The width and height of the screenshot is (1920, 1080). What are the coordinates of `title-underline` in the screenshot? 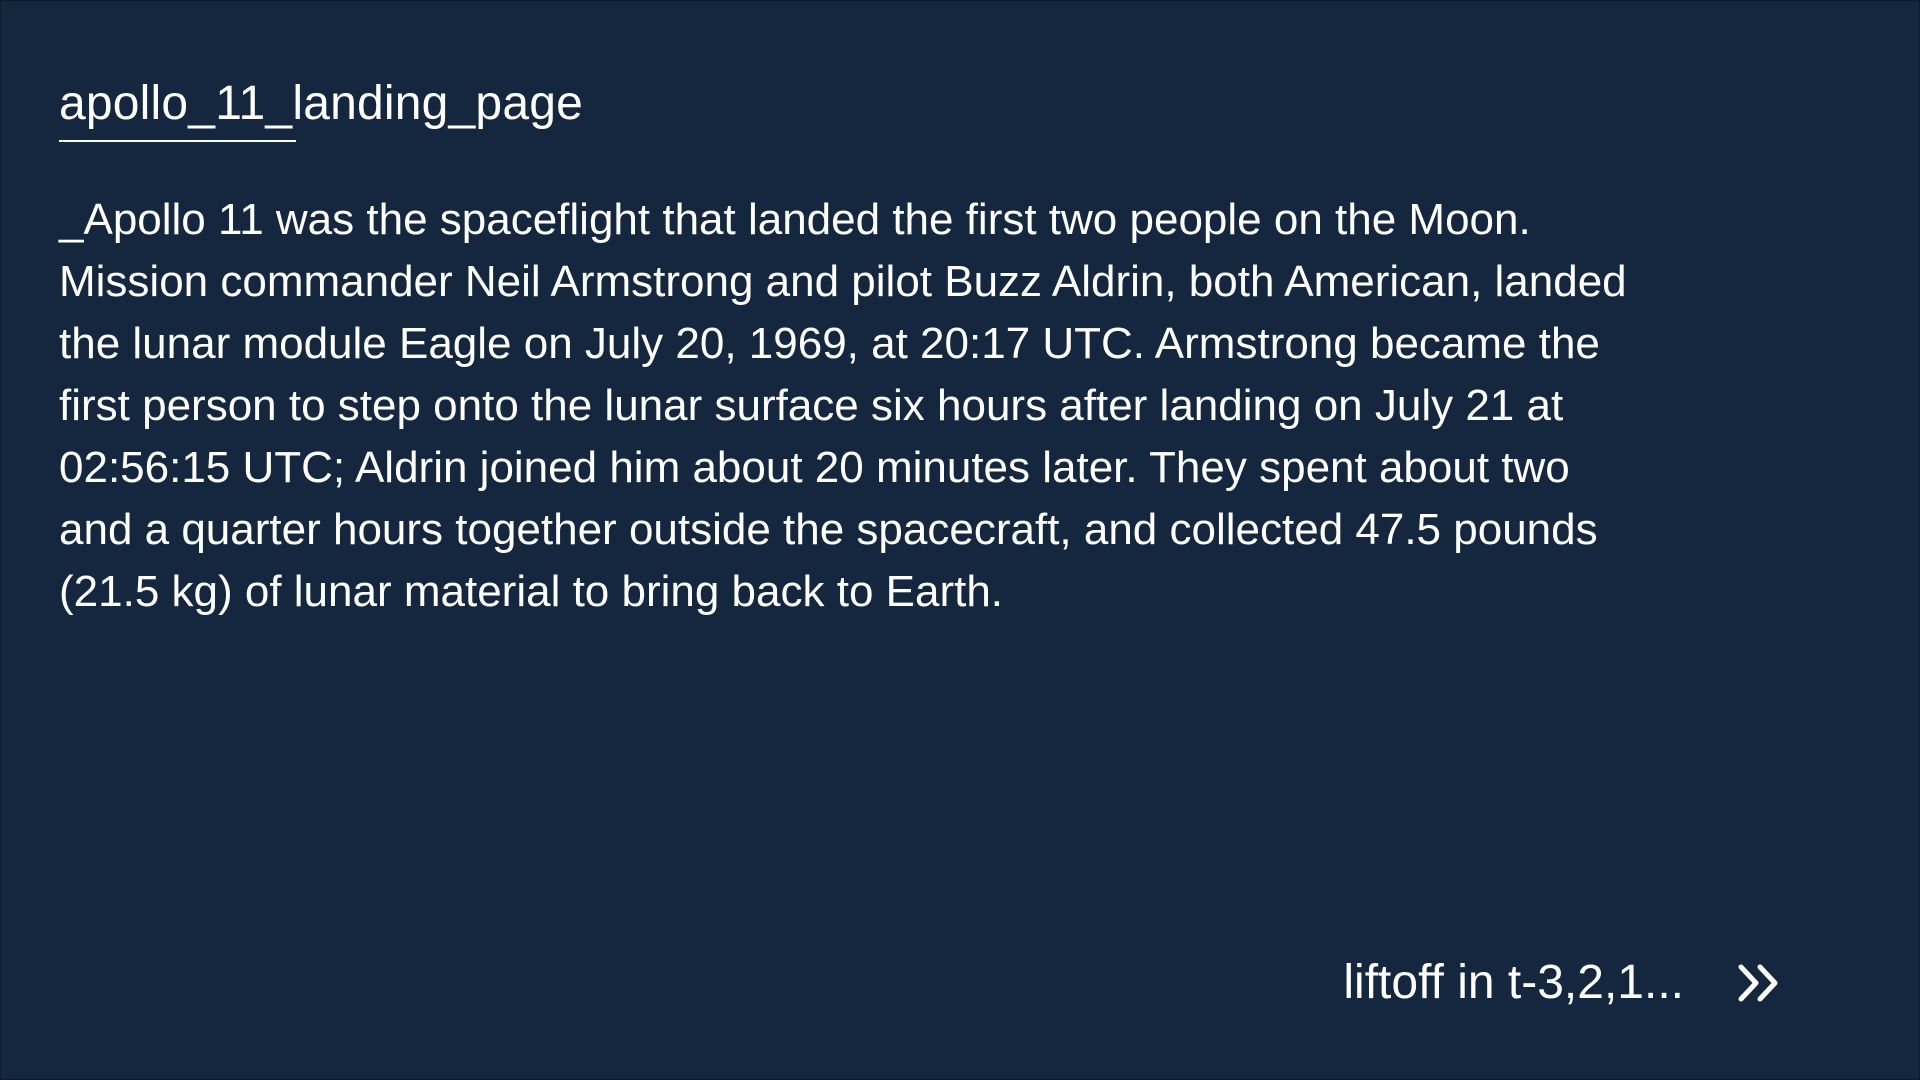 It's located at (177, 141).